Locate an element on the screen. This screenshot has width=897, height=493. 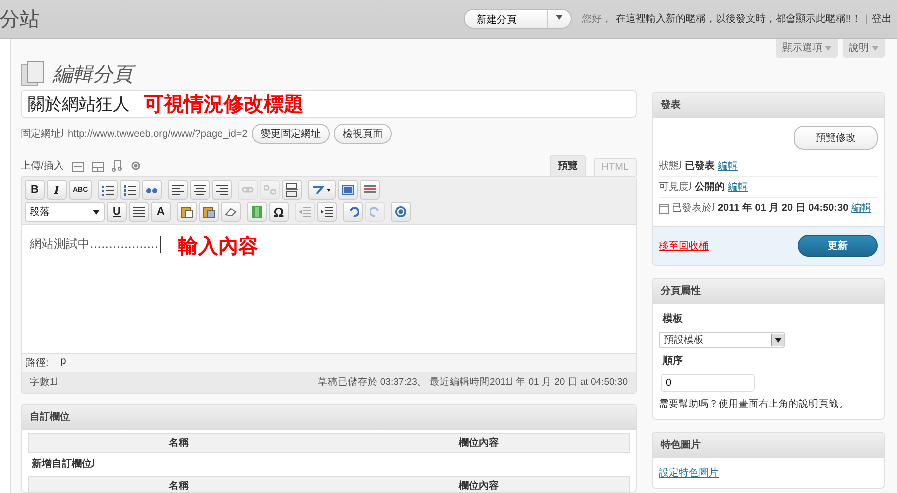
numbered-list-icon is located at coordinates (130, 190).